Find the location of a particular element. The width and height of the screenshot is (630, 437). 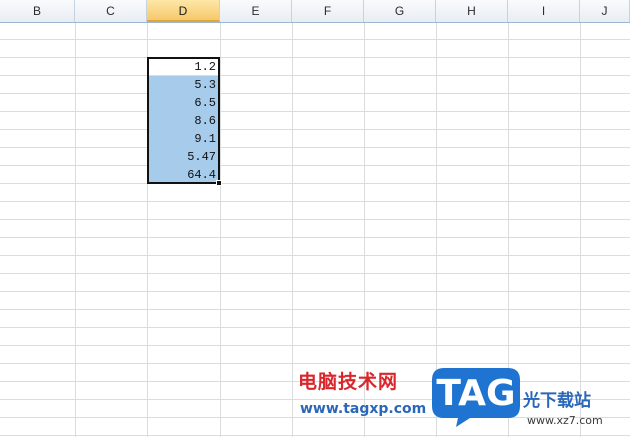

column-header-bar: B C D E F G H I J is located at coordinates (315, 11).